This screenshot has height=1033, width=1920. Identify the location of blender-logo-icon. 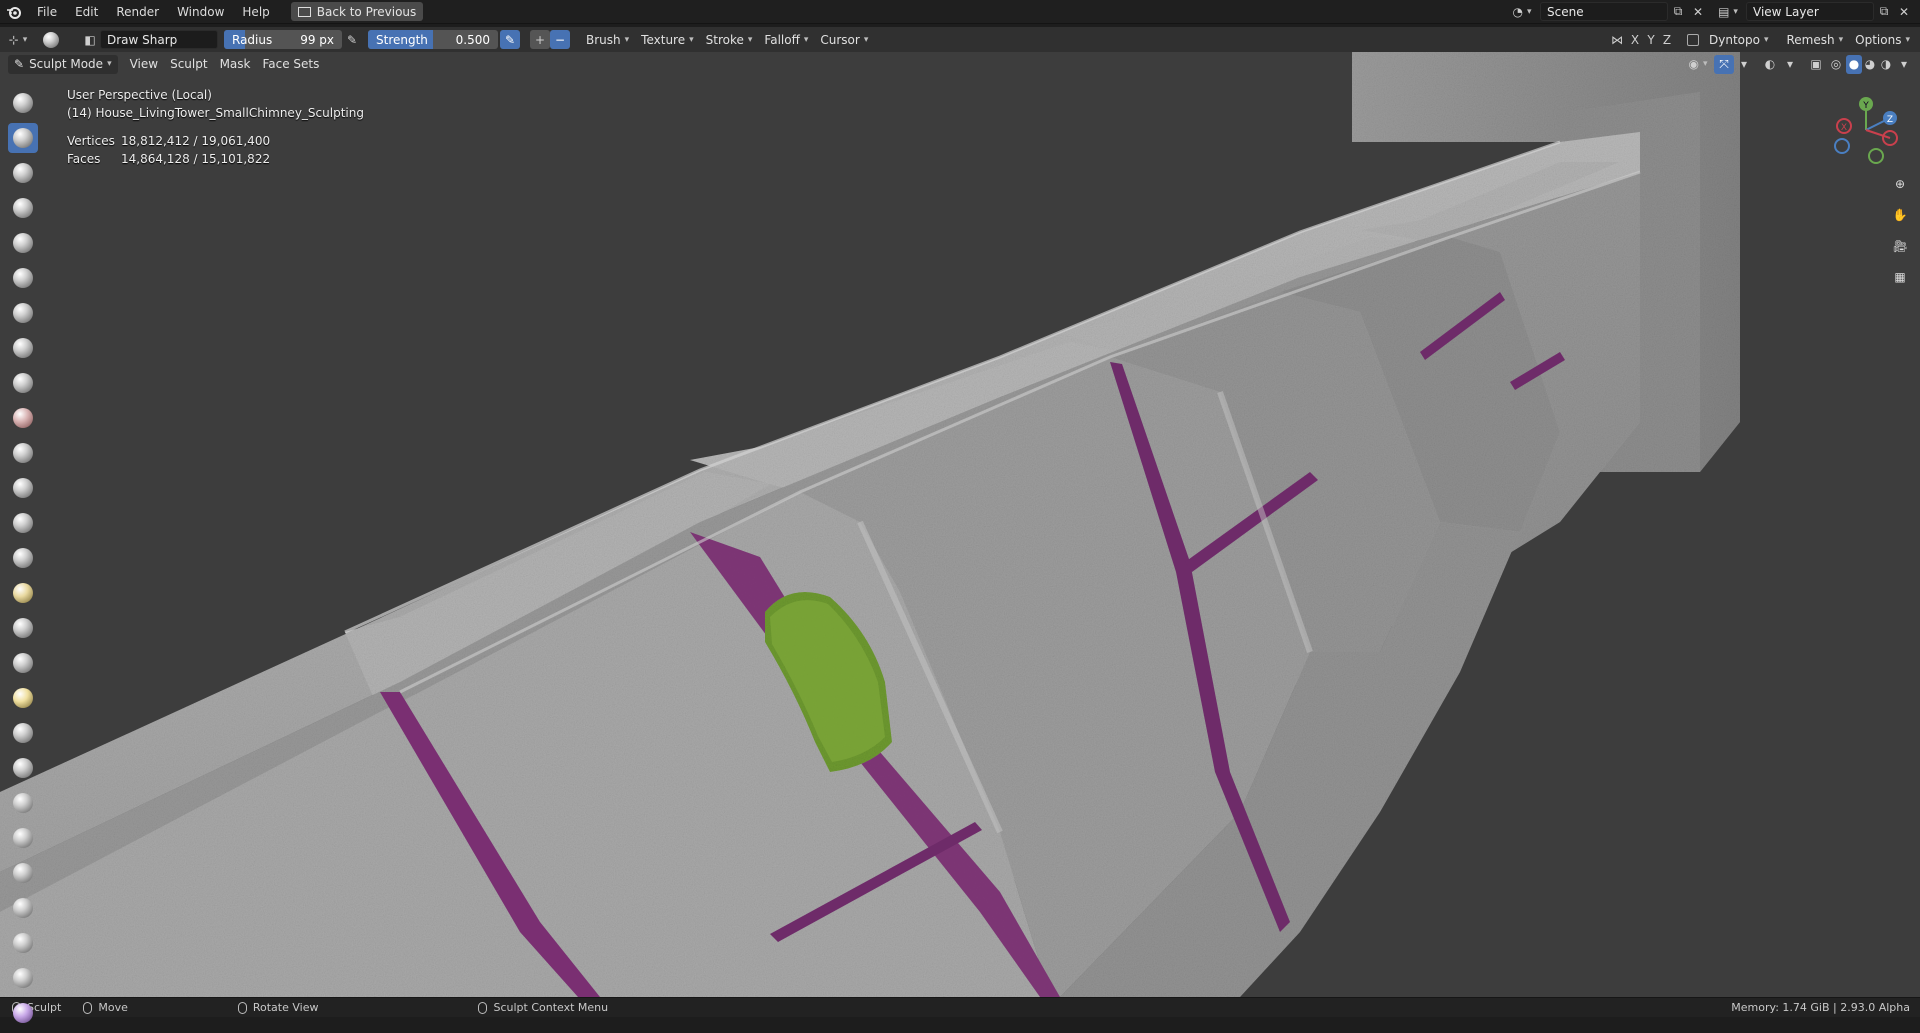
(14, 12).